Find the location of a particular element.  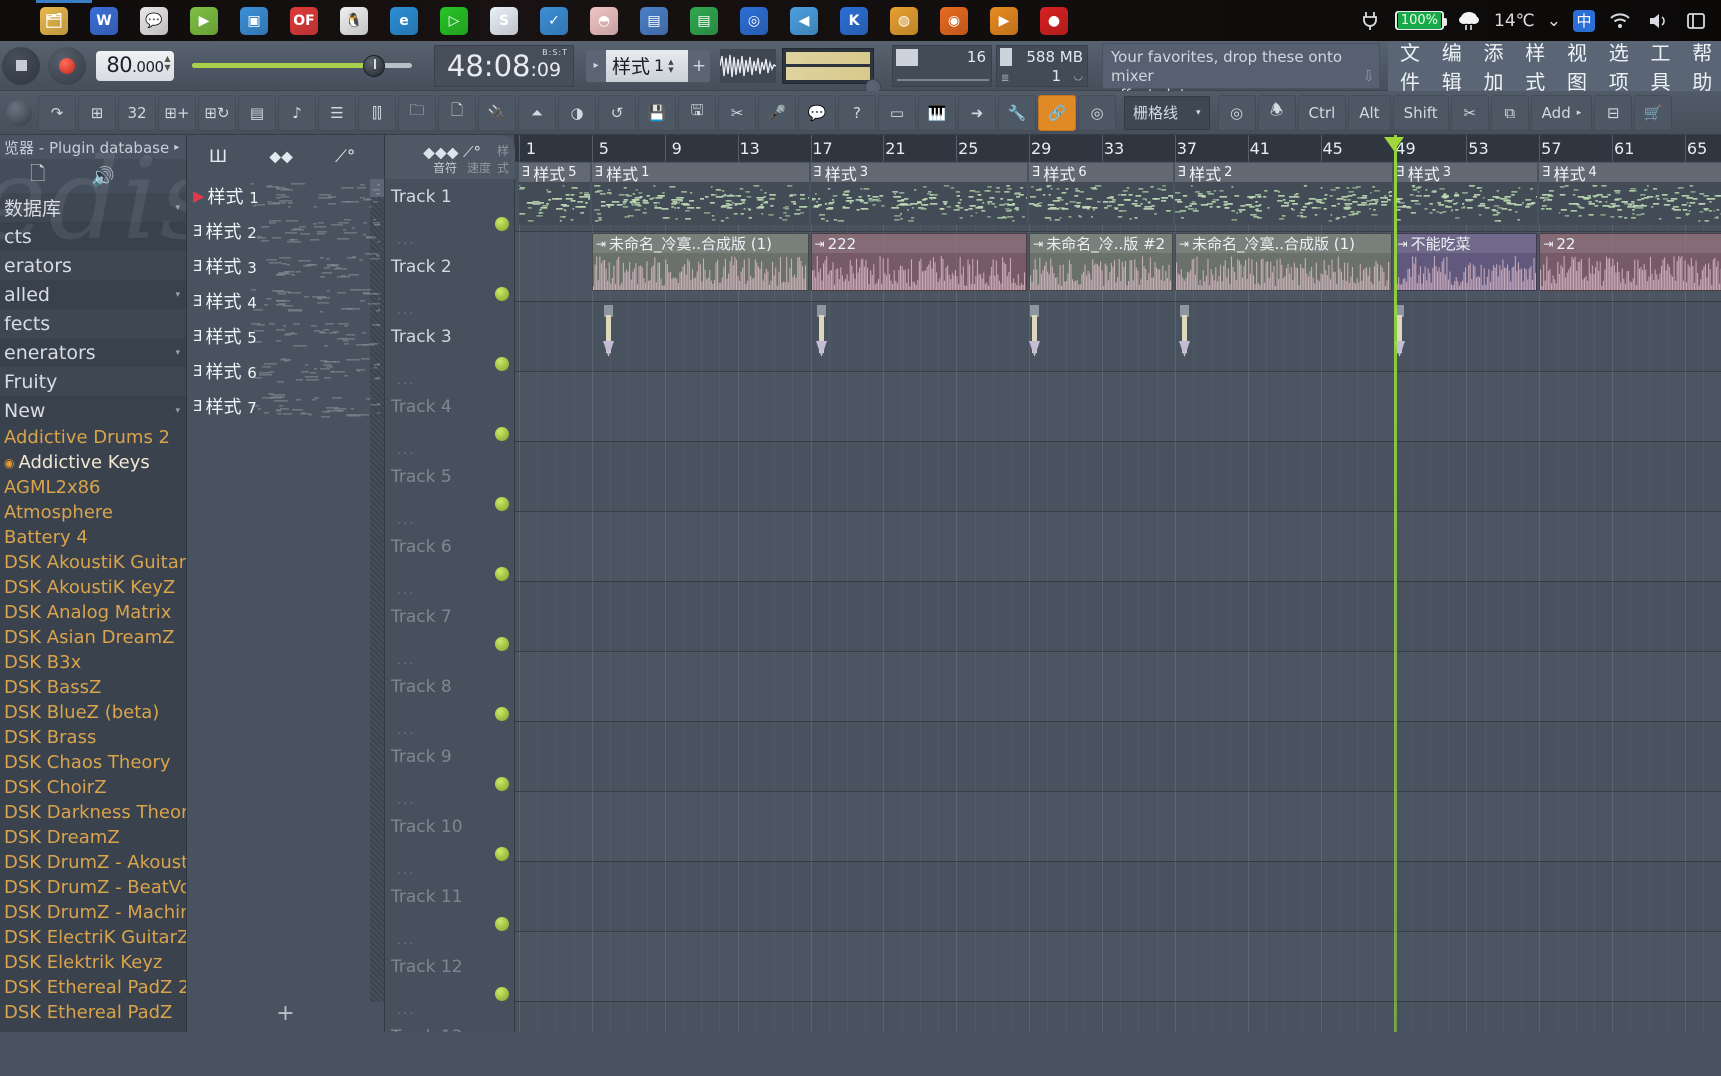

document-scan-icon: ▤ is located at coordinates (654, 20).